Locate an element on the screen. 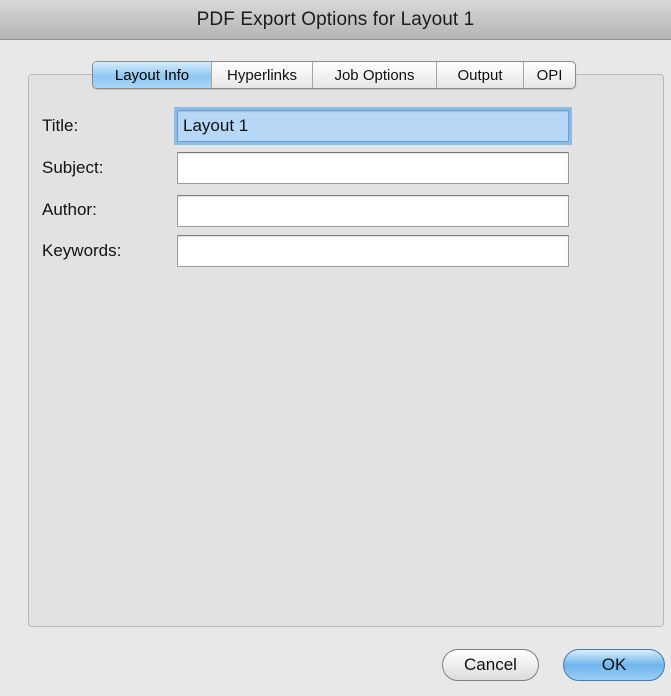  window-title: PDF Export Options for Layout 1 is located at coordinates (335, 19).